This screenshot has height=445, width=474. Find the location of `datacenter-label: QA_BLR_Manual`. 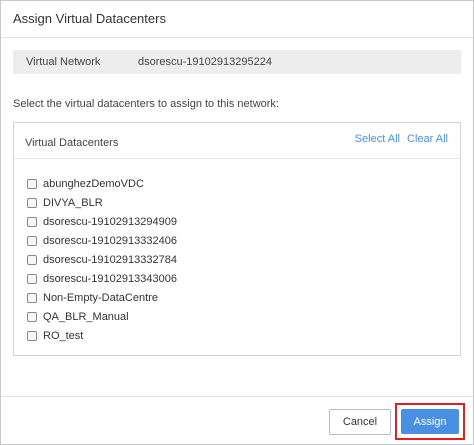

datacenter-label: QA_BLR_Manual is located at coordinates (86, 316).